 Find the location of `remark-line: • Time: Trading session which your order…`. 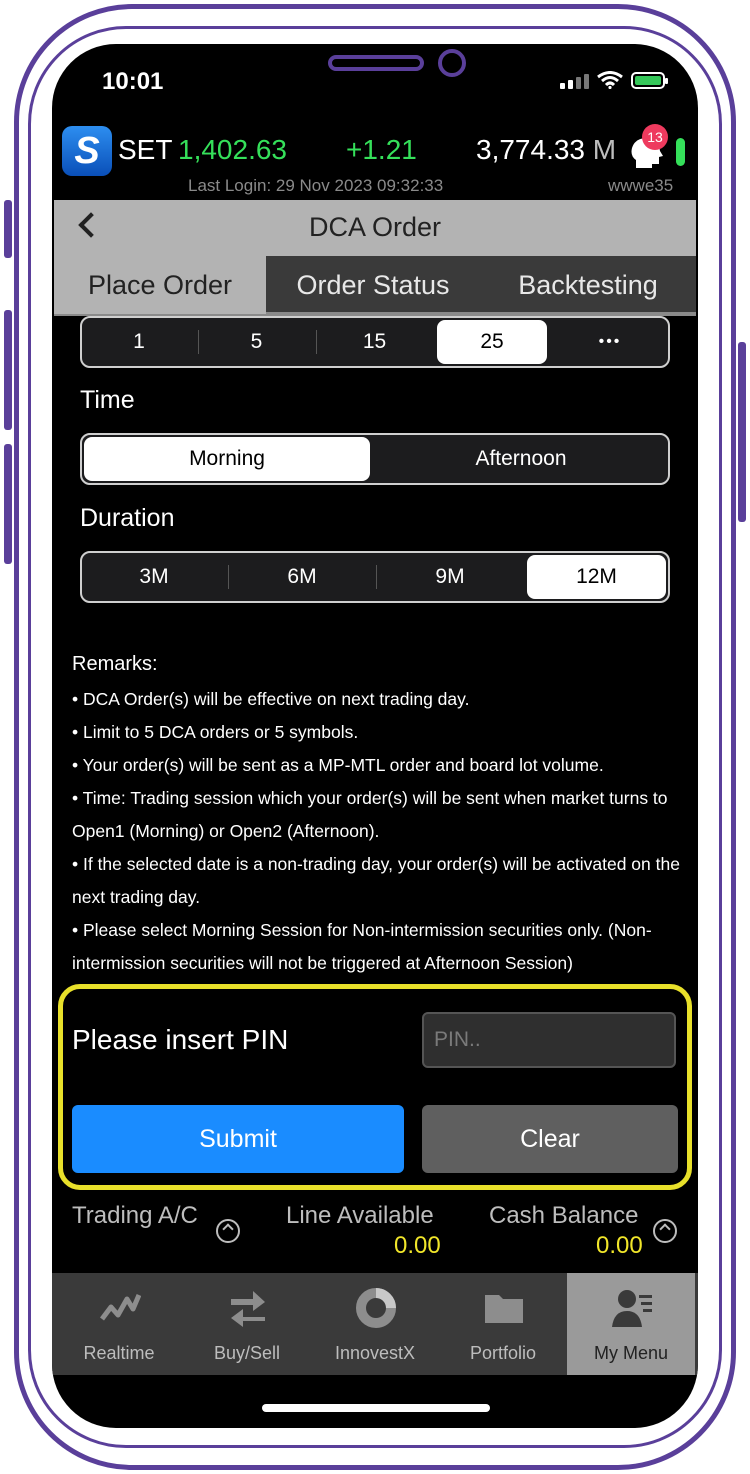

remark-line: • Time: Trading session which your order… is located at coordinates (370, 814).